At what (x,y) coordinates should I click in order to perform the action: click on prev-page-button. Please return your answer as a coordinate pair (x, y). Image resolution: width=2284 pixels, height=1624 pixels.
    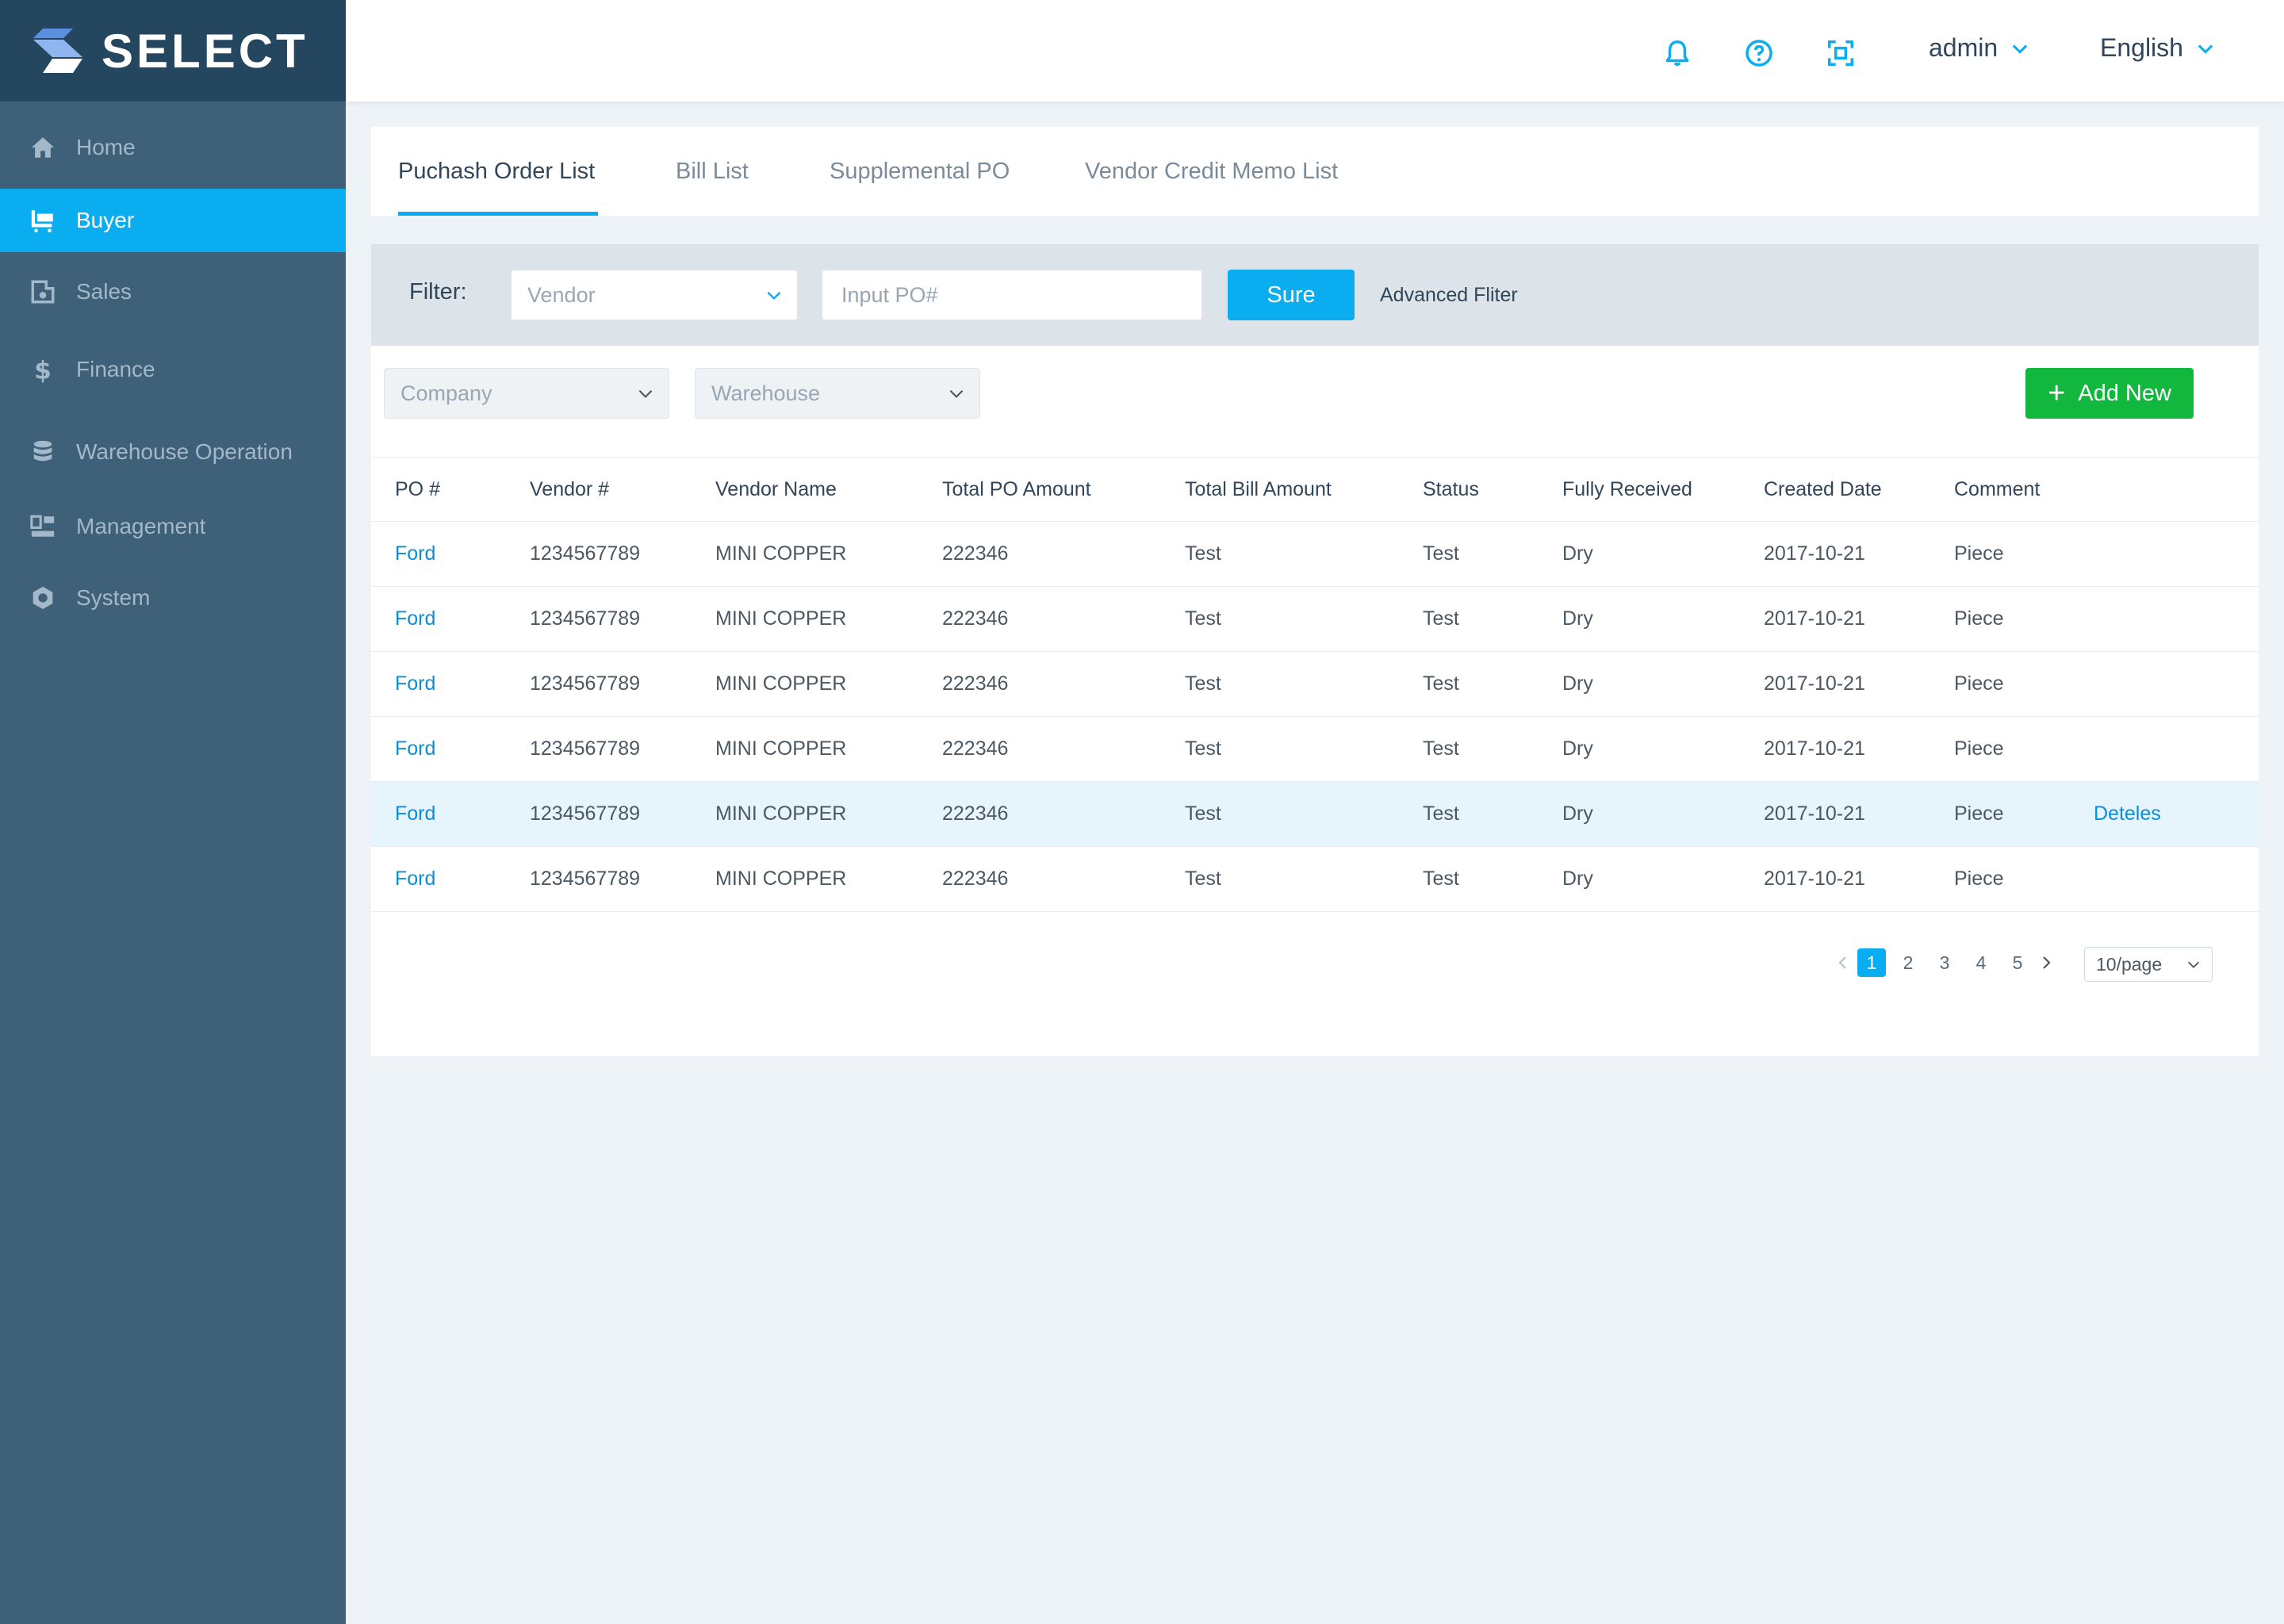
    Looking at the image, I should click on (1843, 962).